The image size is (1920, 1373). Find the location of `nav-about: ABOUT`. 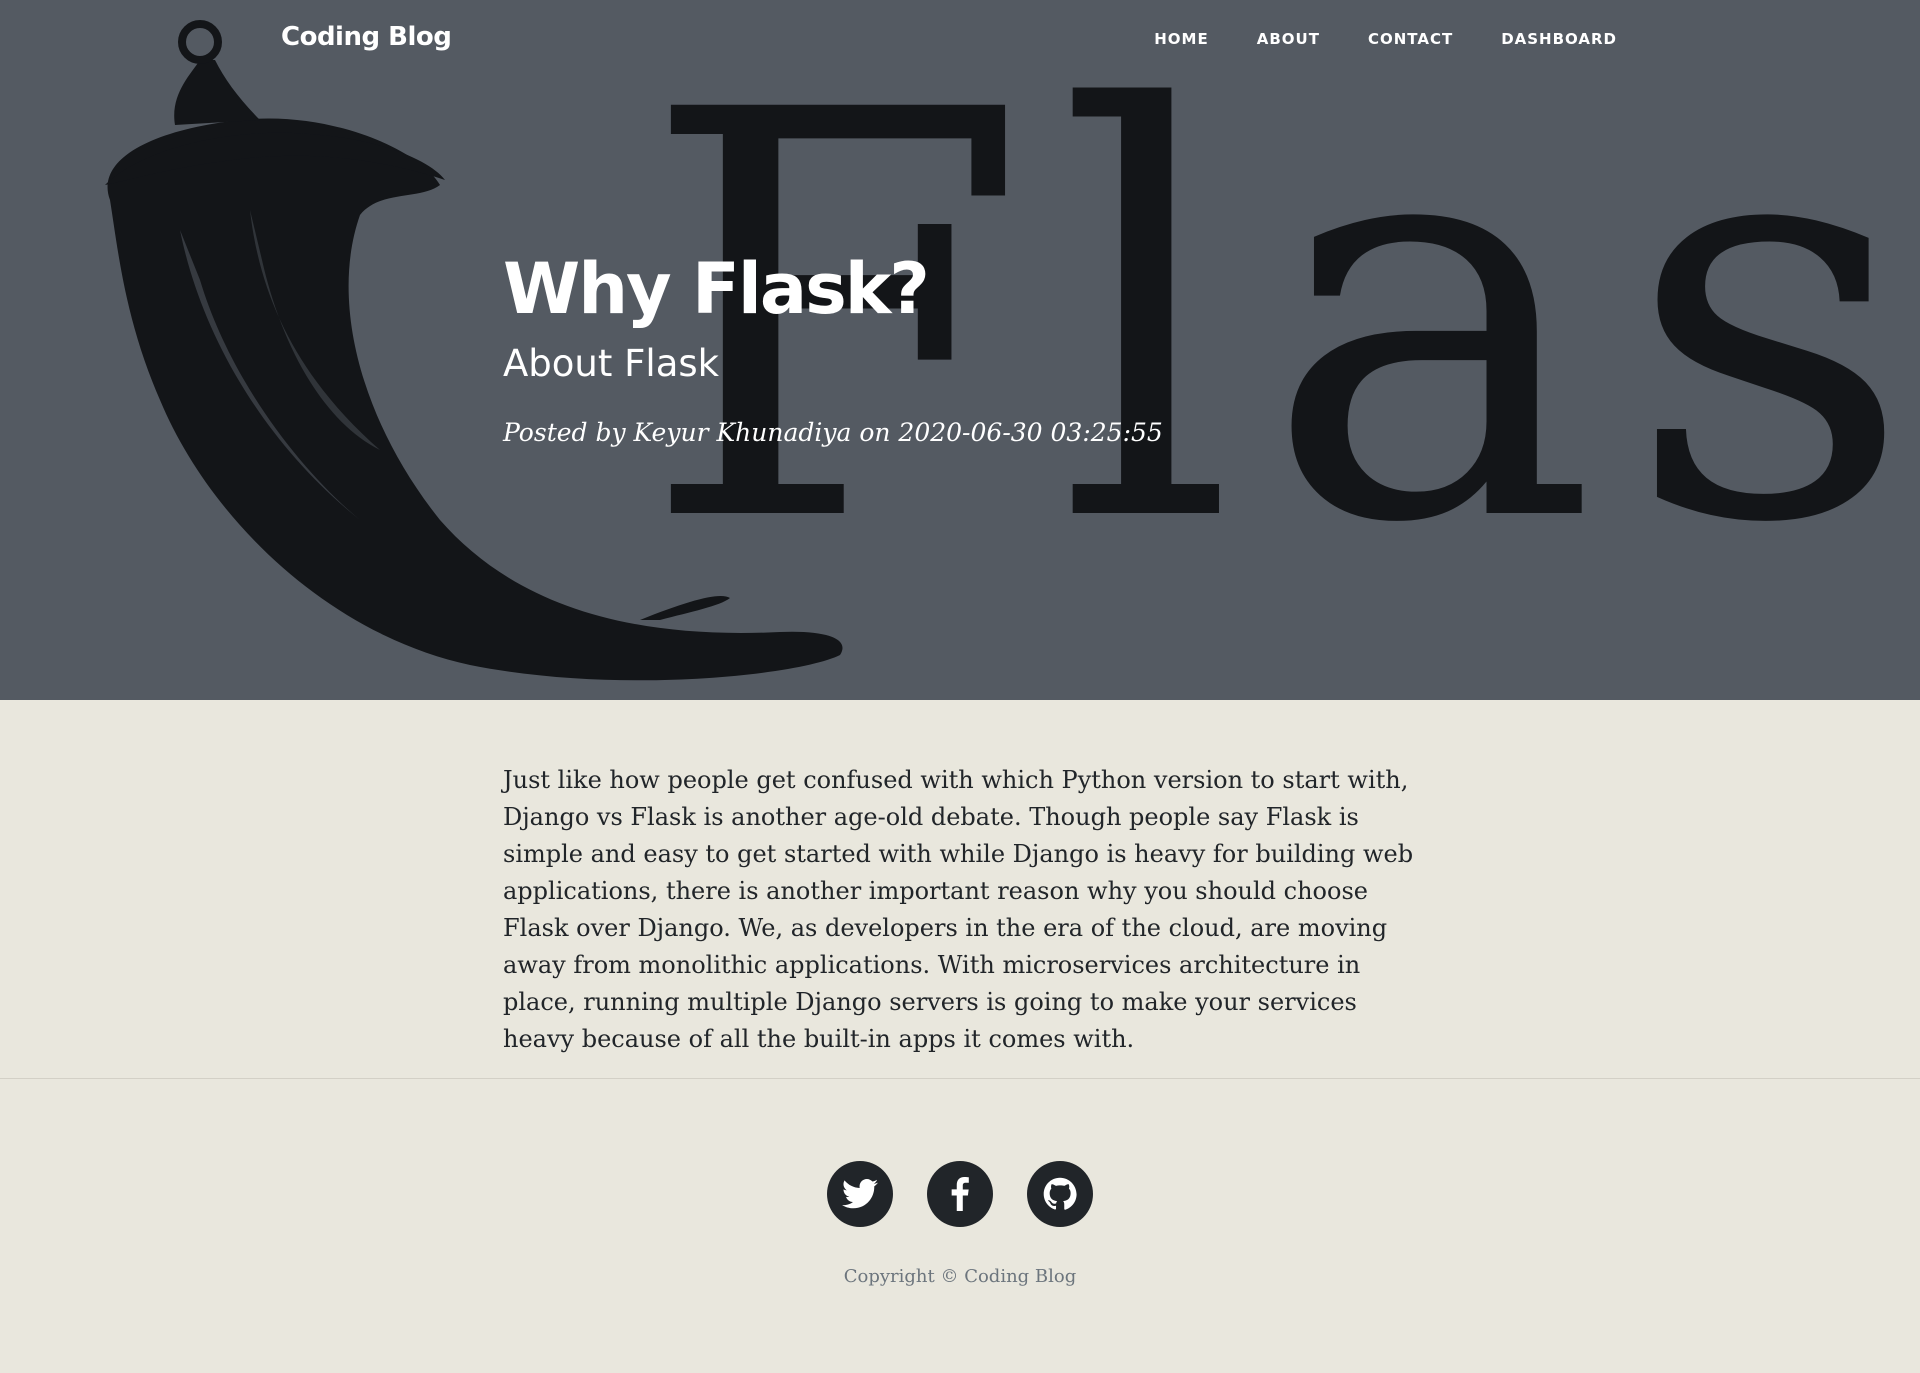

nav-about: ABOUT is located at coordinates (1288, 39).